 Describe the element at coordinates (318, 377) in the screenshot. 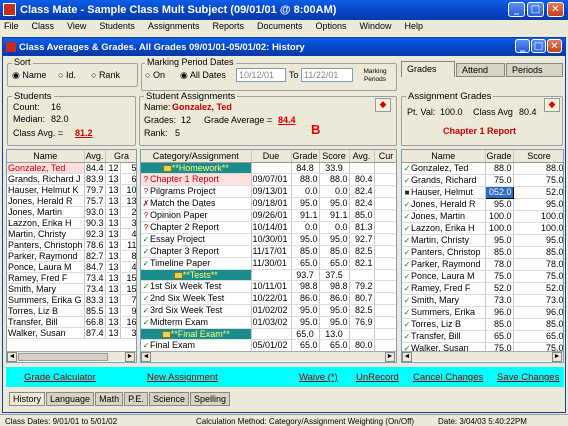

I see `waive-button: Waive (*)` at that location.